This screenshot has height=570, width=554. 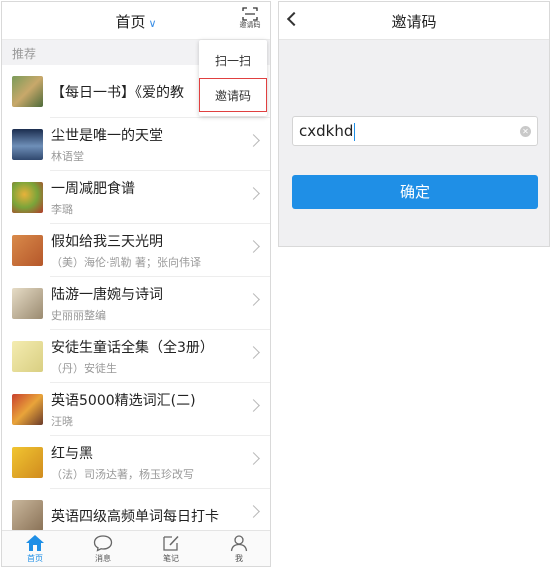 What do you see at coordinates (239, 543) in the screenshot?
I see `person-icon` at bounding box center [239, 543].